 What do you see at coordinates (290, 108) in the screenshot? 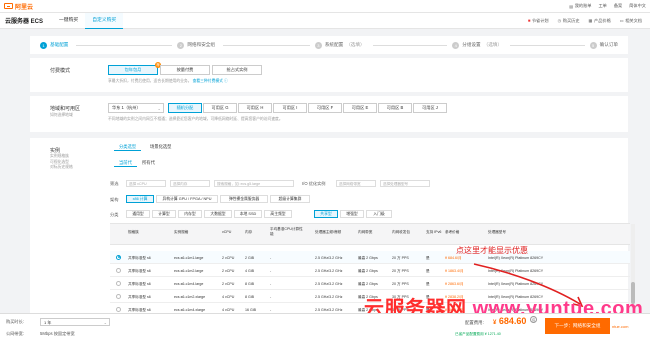
I see `zone-i: 可用区 I` at bounding box center [290, 108].